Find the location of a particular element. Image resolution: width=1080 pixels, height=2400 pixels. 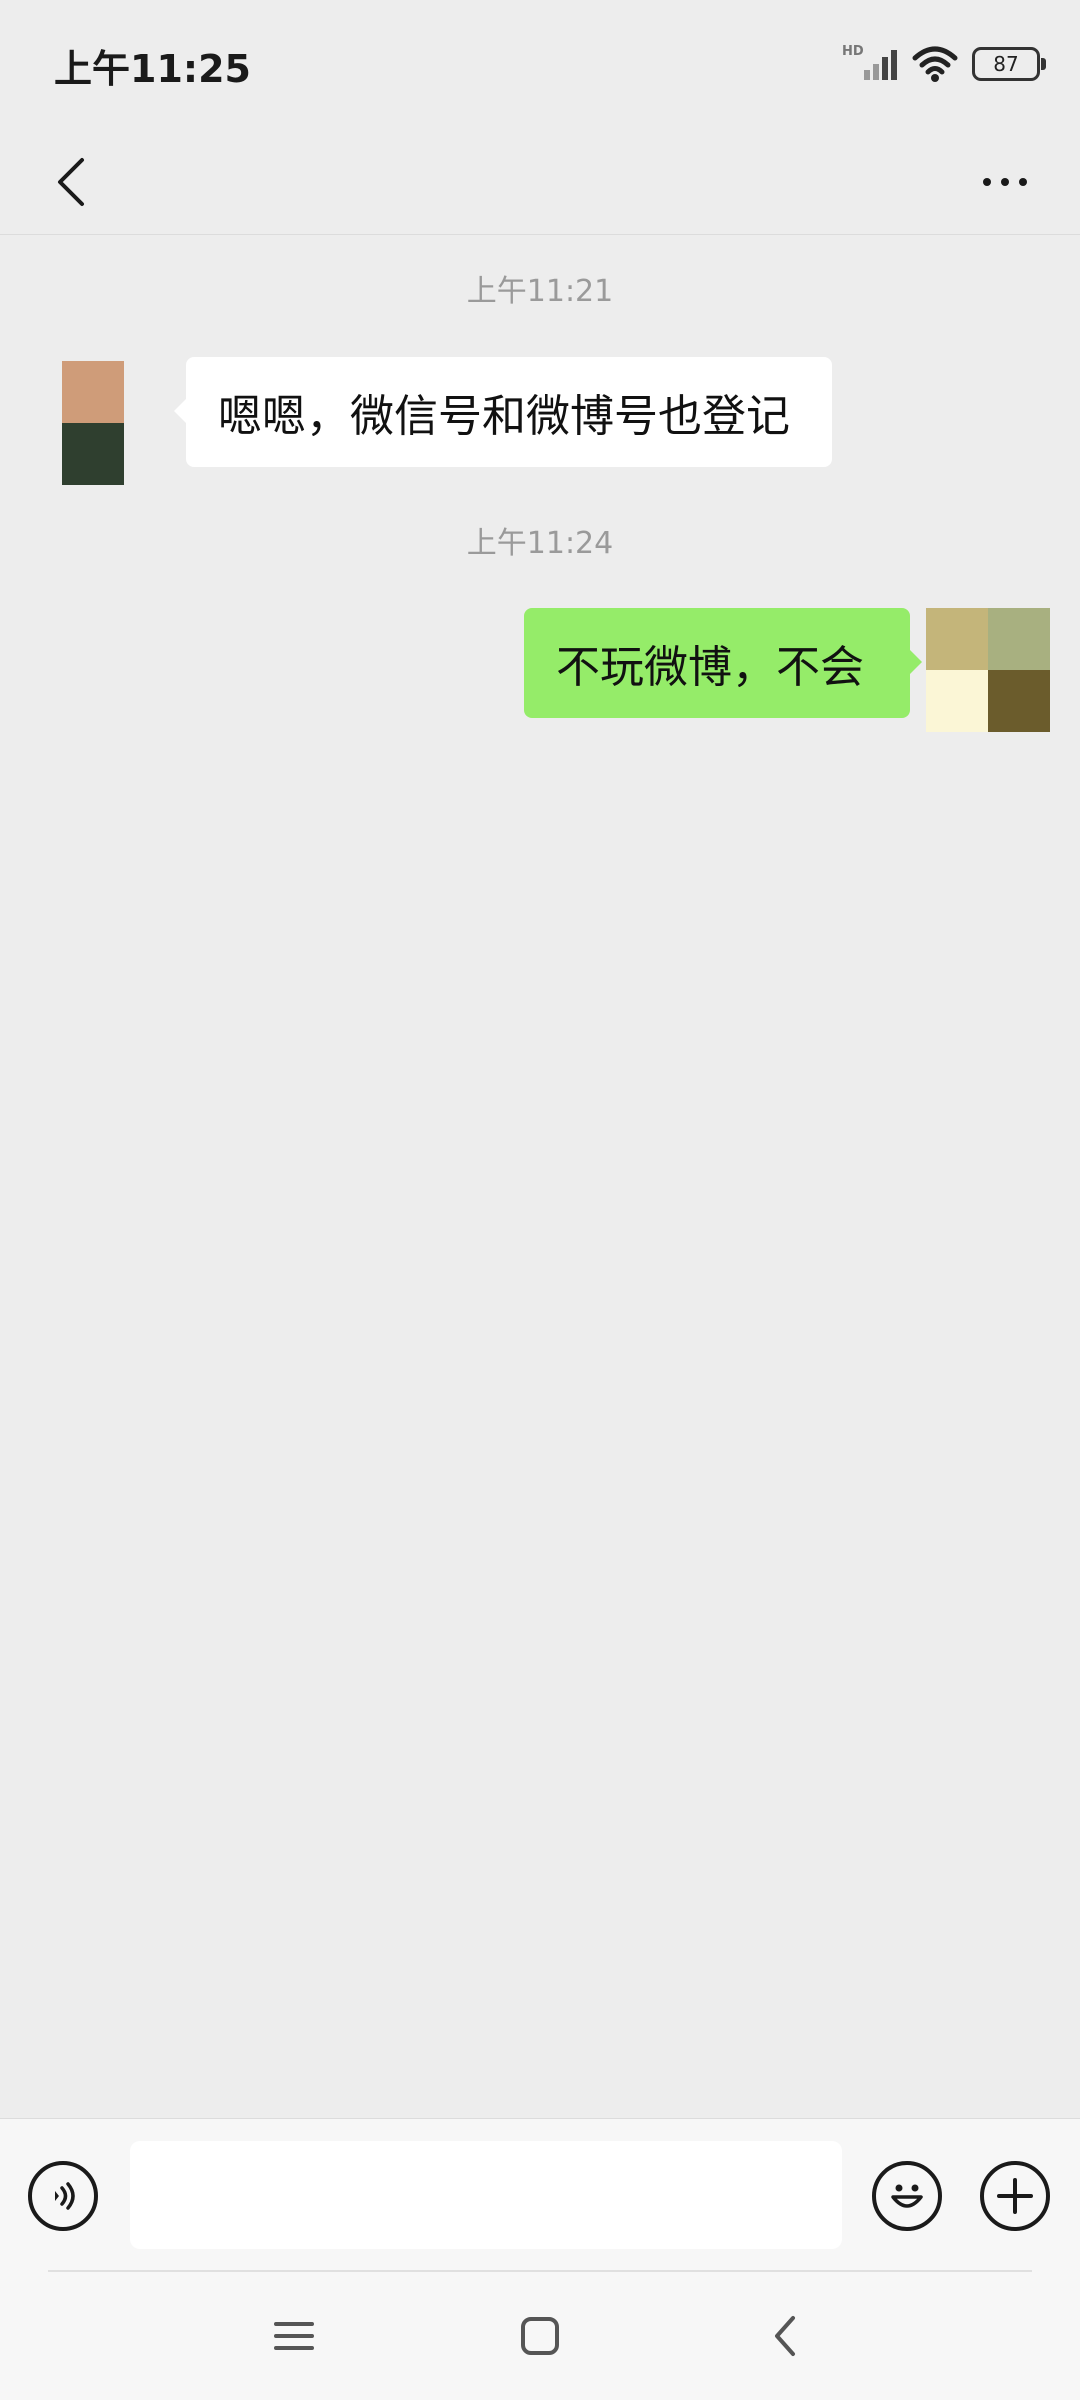

plus-icon is located at coordinates (1015, 2196).